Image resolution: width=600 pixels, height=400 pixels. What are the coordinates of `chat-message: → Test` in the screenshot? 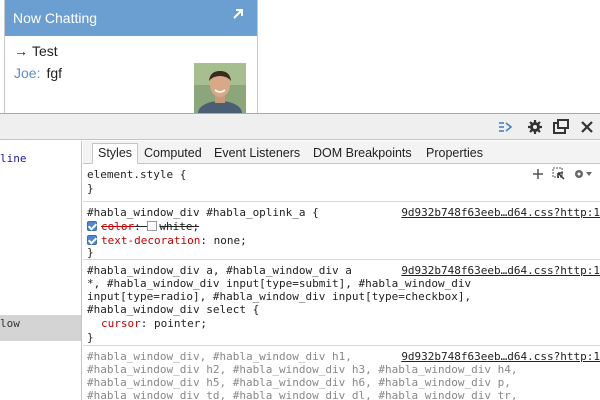 It's located at (36, 51).